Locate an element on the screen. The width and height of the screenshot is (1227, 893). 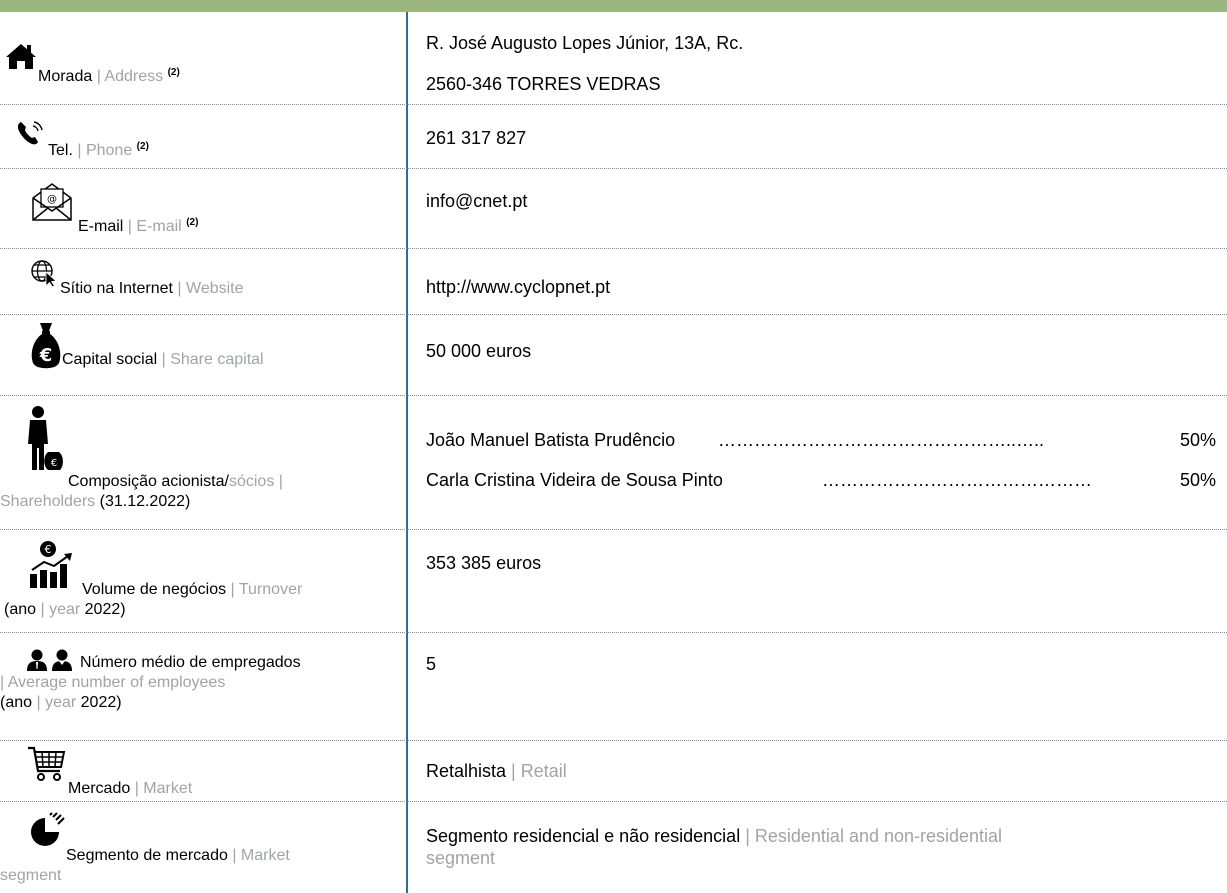
email-row: @ E-mail | E-mail (2) info@cnet.pt is located at coordinates (613, 209).